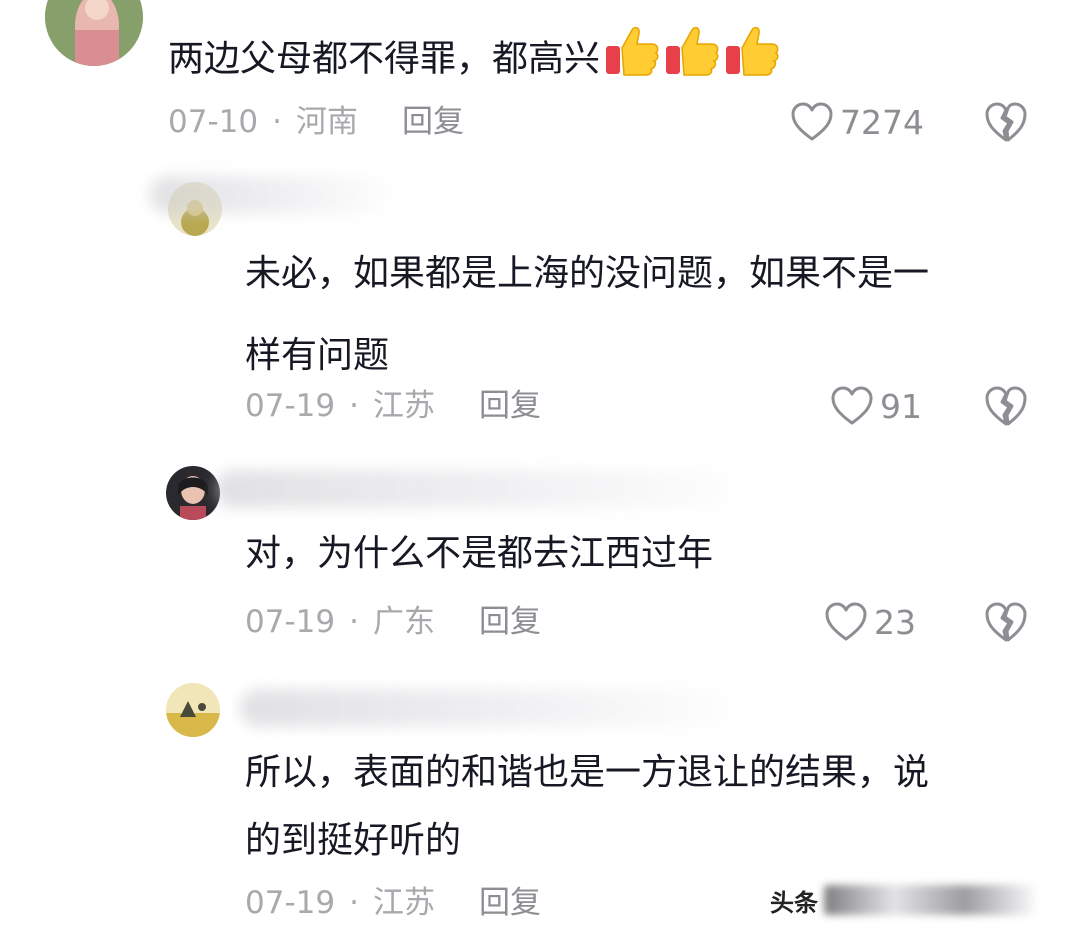  I want to click on comment-text-line: 所以，表面的和谐也是一方退让的结果，说, so click(587, 772).